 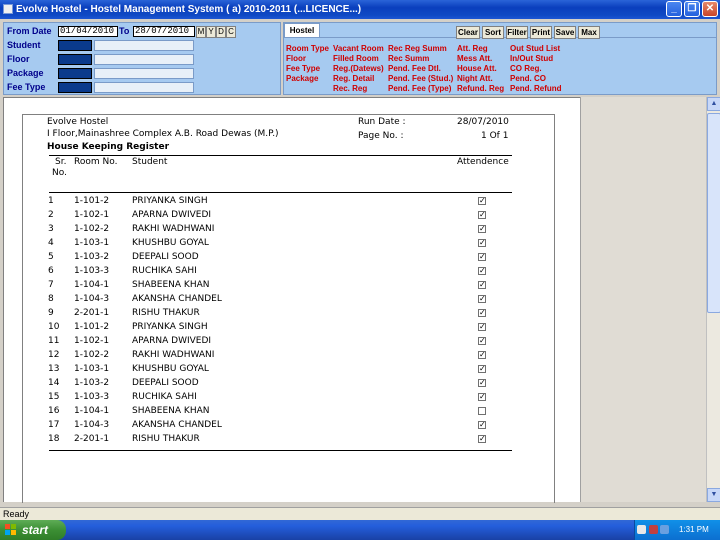 What do you see at coordinates (692, 9) in the screenshot?
I see `restore-button: ❐` at bounding box center [692, 9].